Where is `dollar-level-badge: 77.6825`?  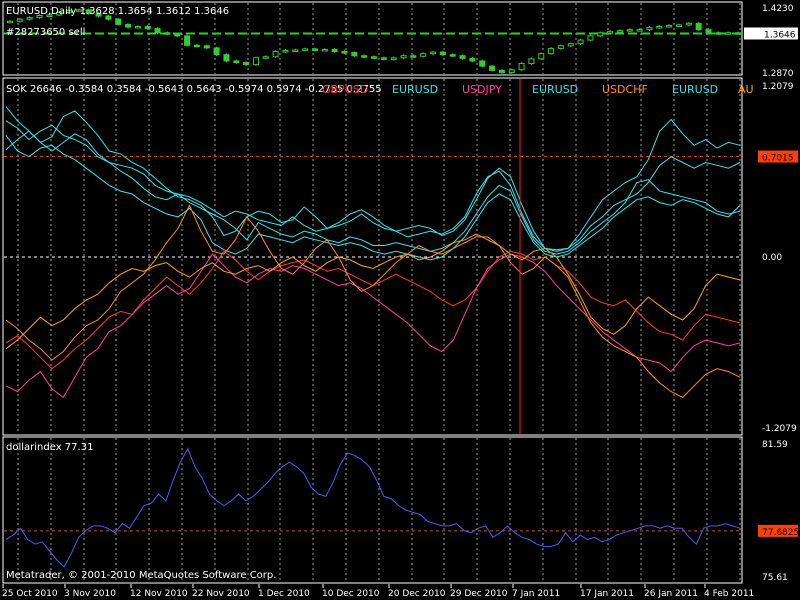 dollar-level-badge: 77.6825 is located at coordinates (778, 531).